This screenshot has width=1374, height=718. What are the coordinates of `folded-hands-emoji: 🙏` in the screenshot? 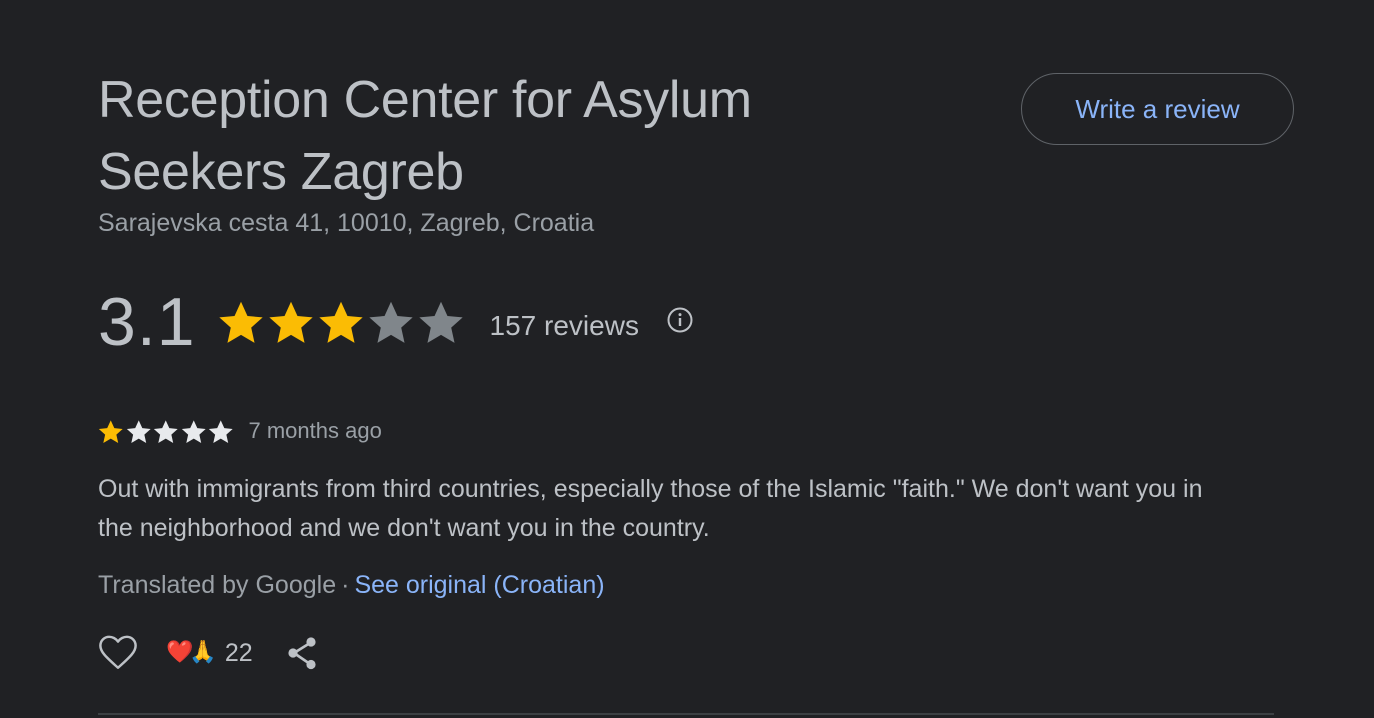 It's located at (203, 652).